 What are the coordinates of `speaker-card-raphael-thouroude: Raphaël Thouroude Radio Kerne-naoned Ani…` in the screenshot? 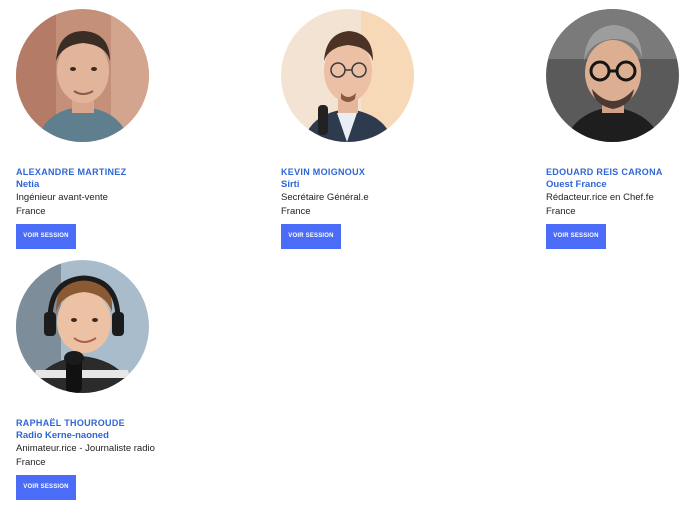 It's located at (116, 380).